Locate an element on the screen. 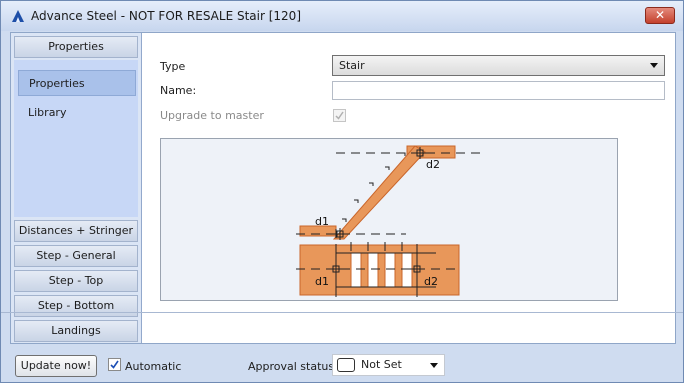 The width and height of the screenshot is (684, 383). upgrade-to-master-label: Upgrade to master is located at coordinates (212, 115).